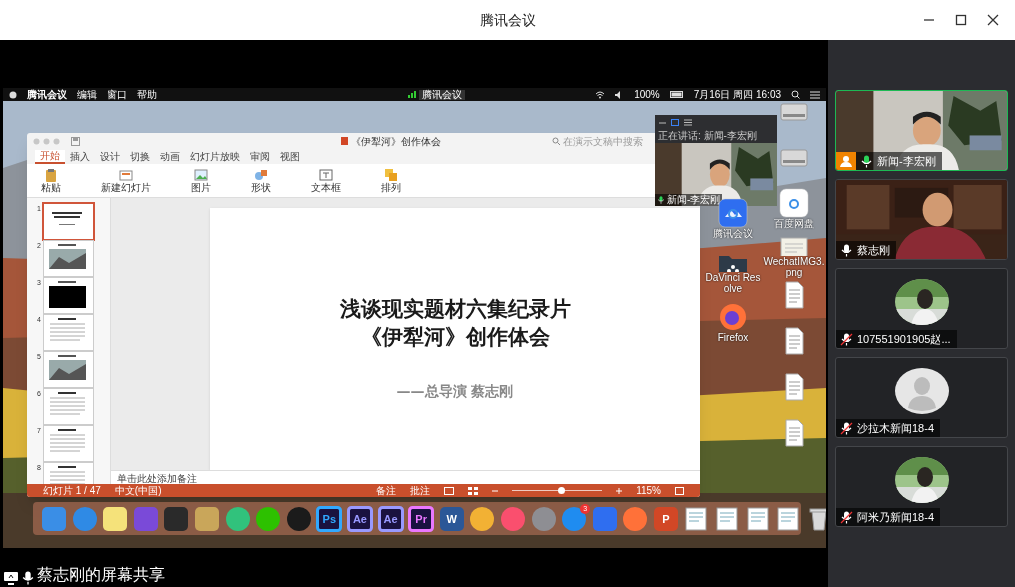 This screenshot has height=587, width=1015. I want to click on avatar-icon, so click(921, 391).